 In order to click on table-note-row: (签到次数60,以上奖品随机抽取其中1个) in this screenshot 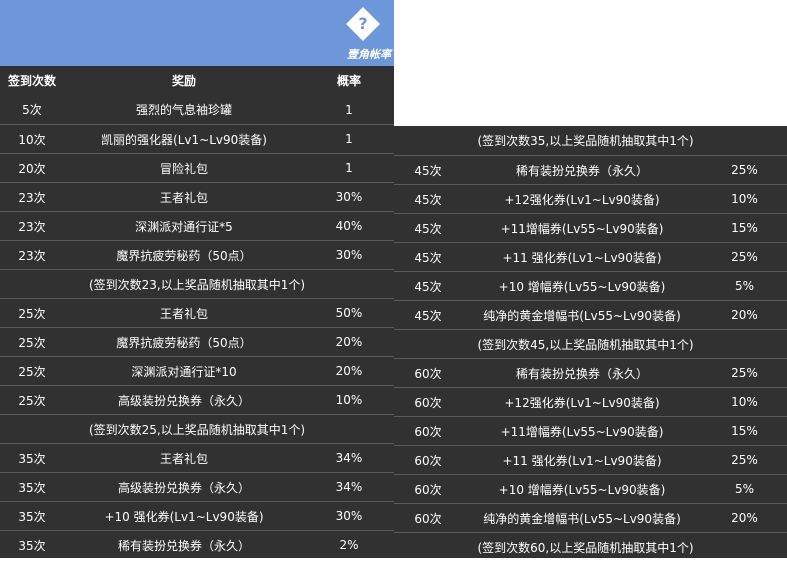, I will do `click(590, 546)`.